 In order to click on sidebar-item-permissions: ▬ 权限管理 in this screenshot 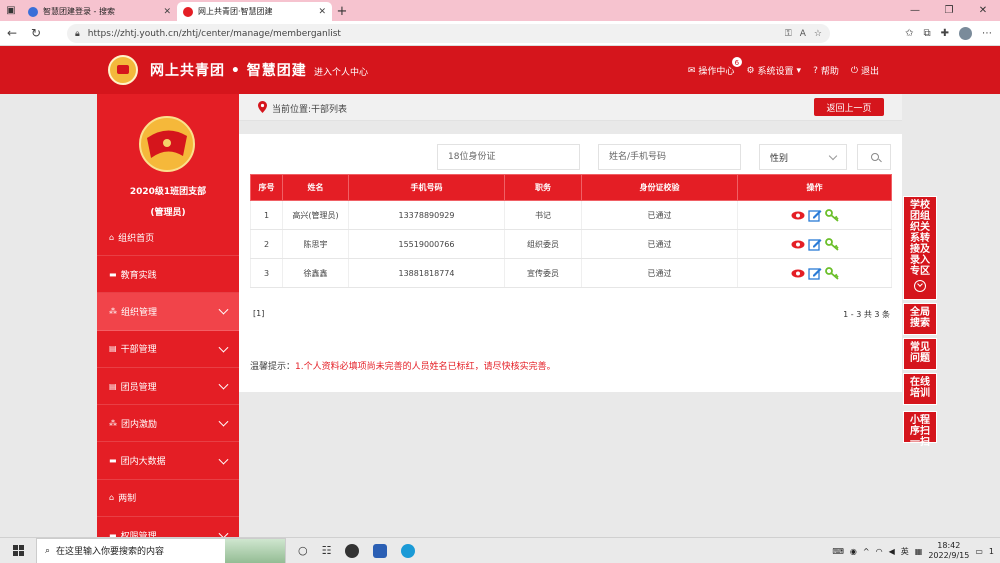, I will do `click(168, 527)`.